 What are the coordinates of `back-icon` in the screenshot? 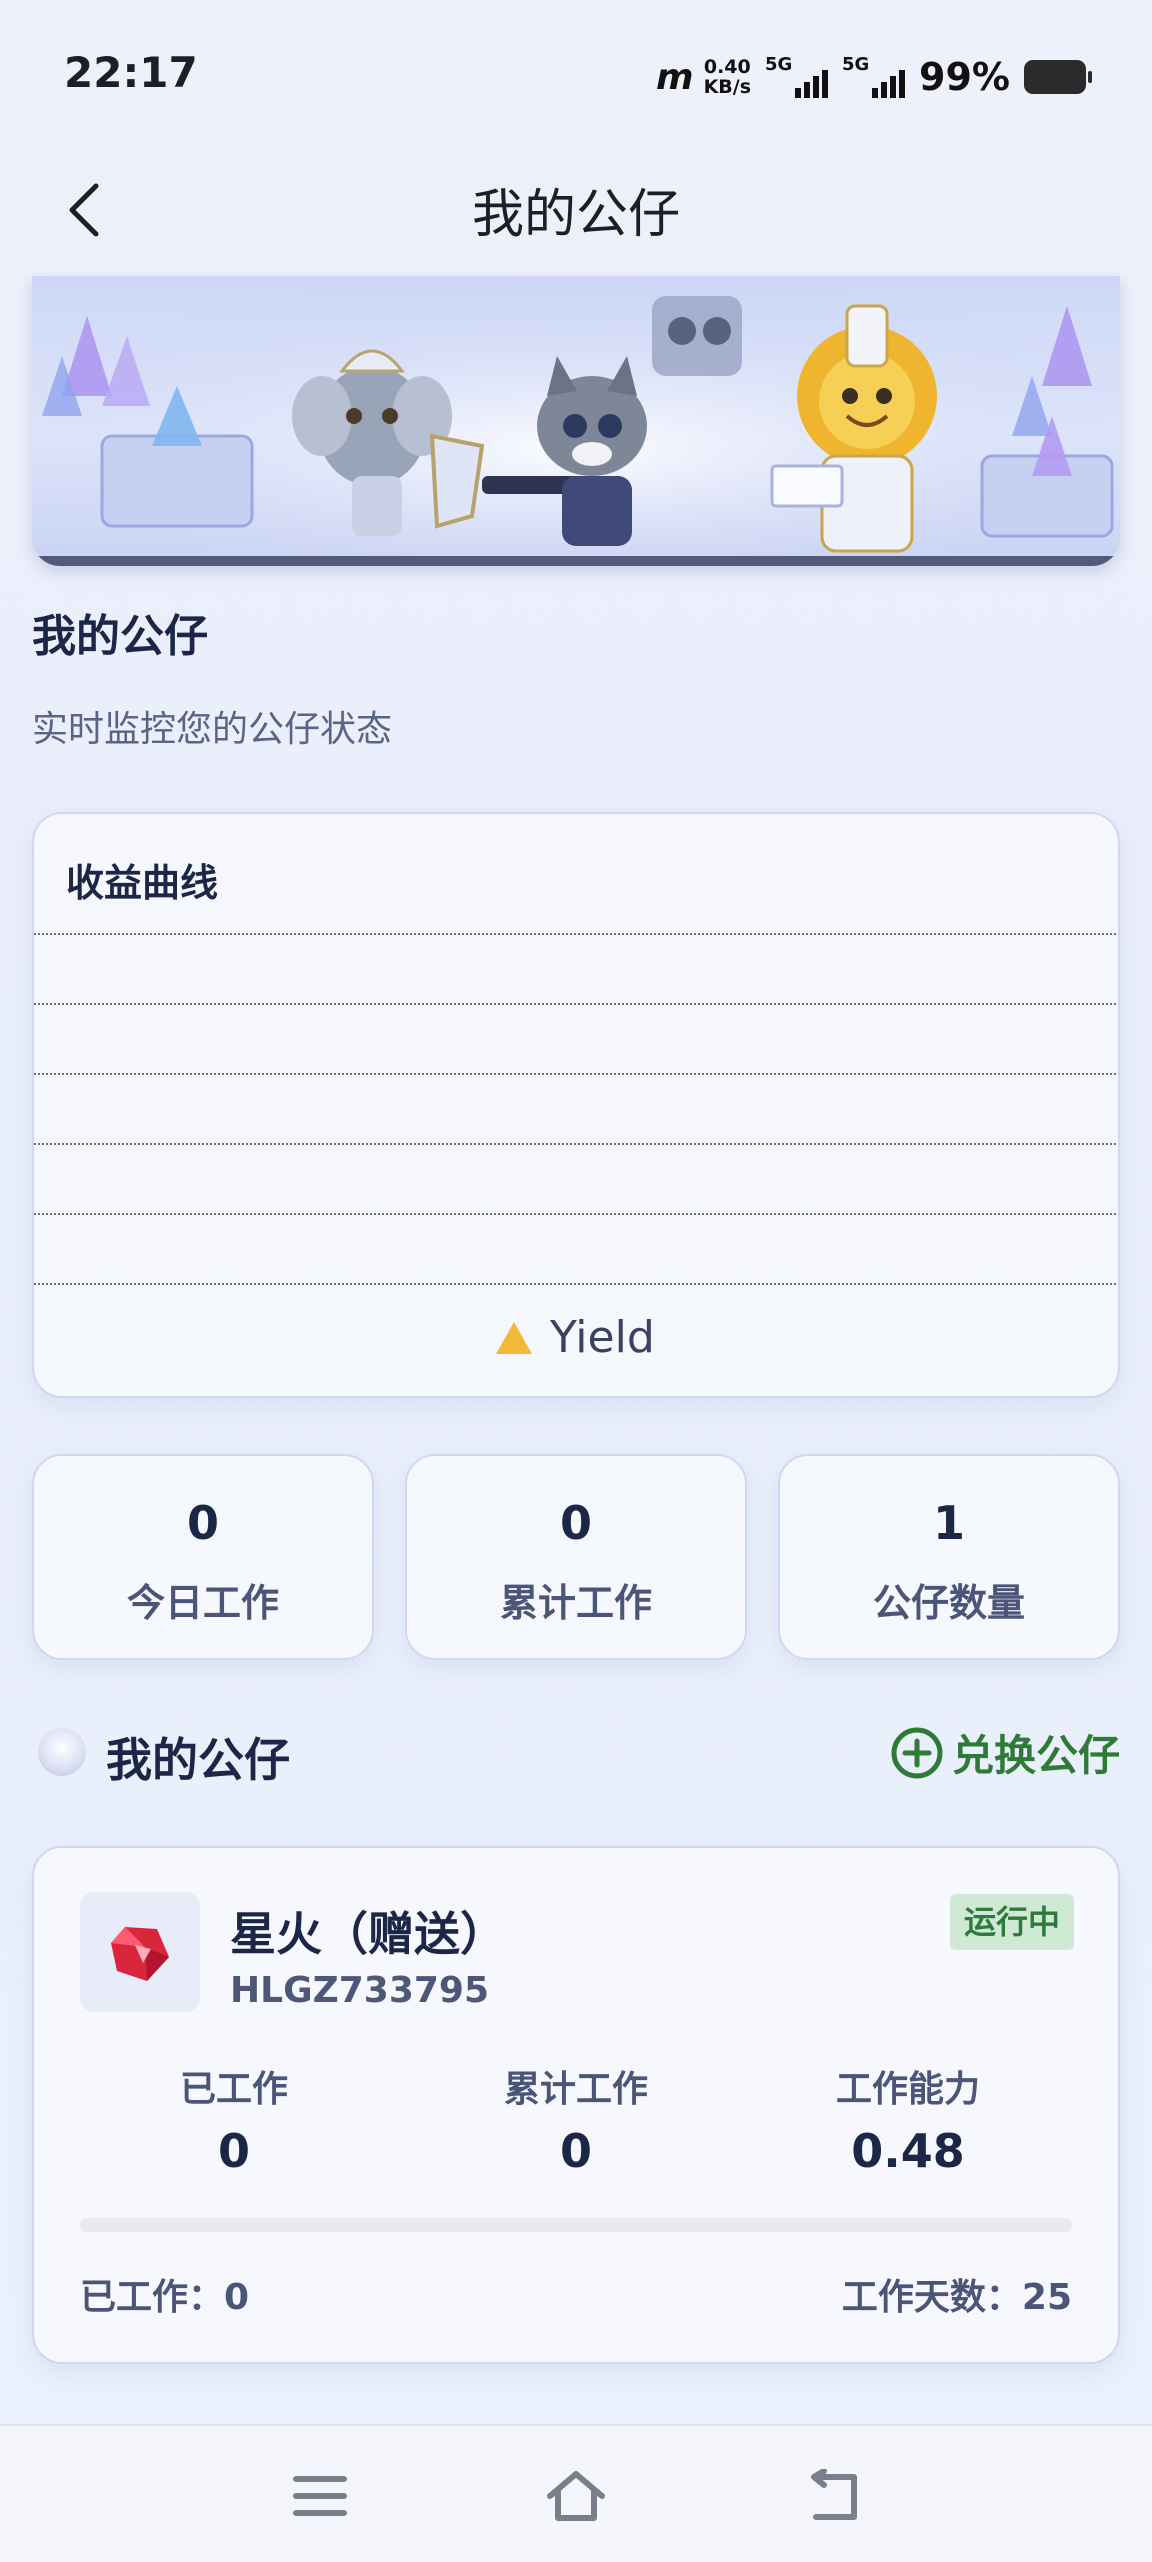 It's located at (834, 2494).